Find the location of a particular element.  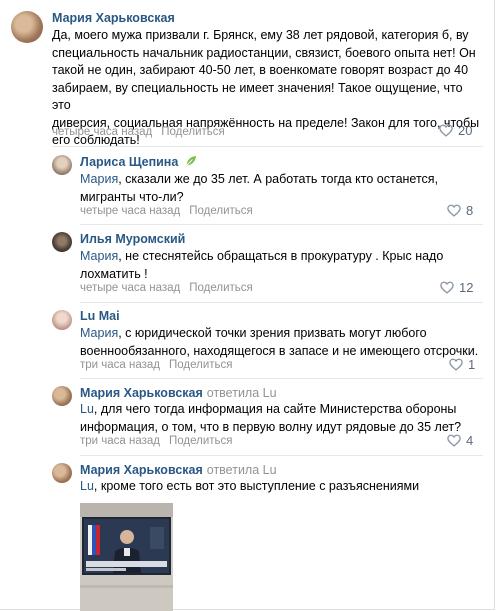

like-count: 4 is located at coordinates (470, 440).